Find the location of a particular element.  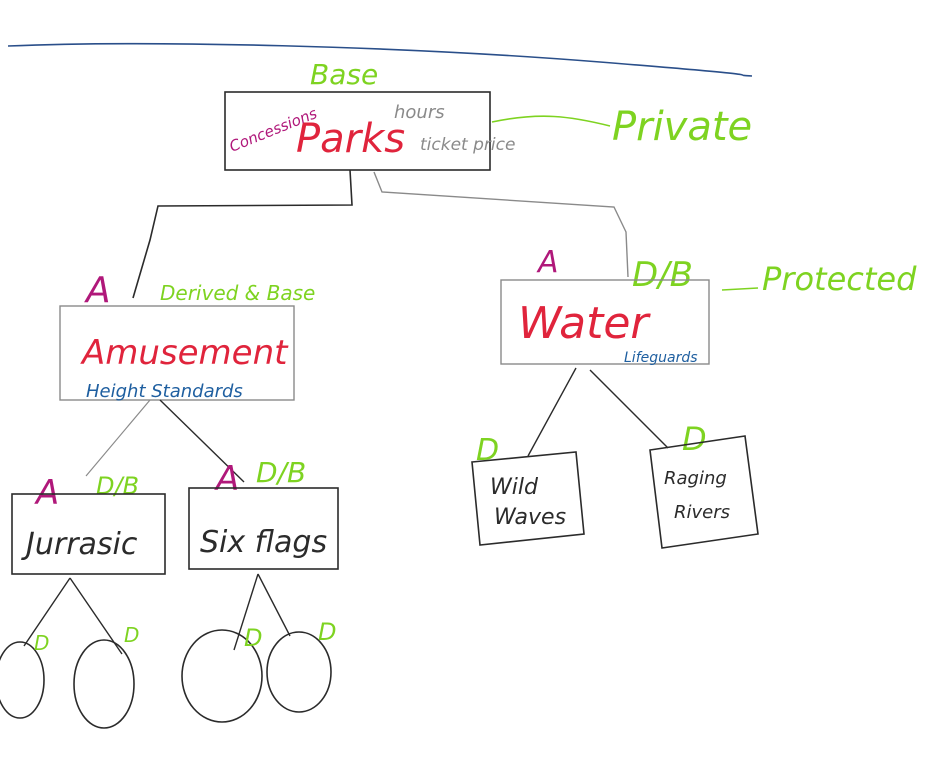

wildwaves-derived-marker: D is located at coordinates (487, 450).